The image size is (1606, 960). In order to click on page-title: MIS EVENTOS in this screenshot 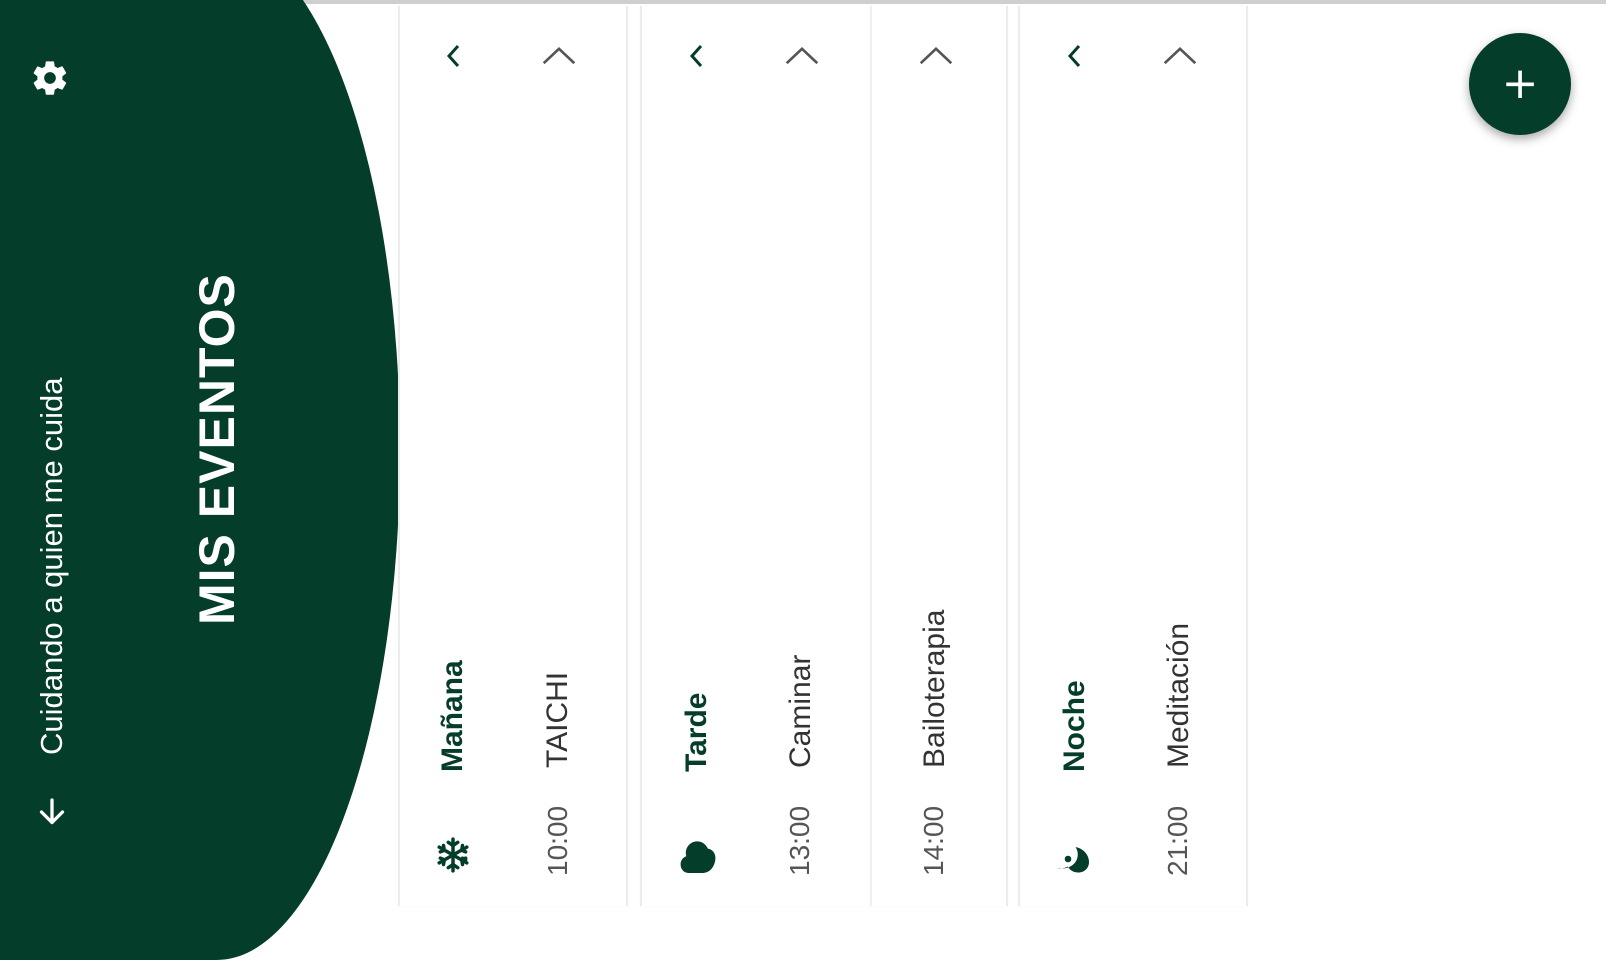, I will do `click(217, 449)`.